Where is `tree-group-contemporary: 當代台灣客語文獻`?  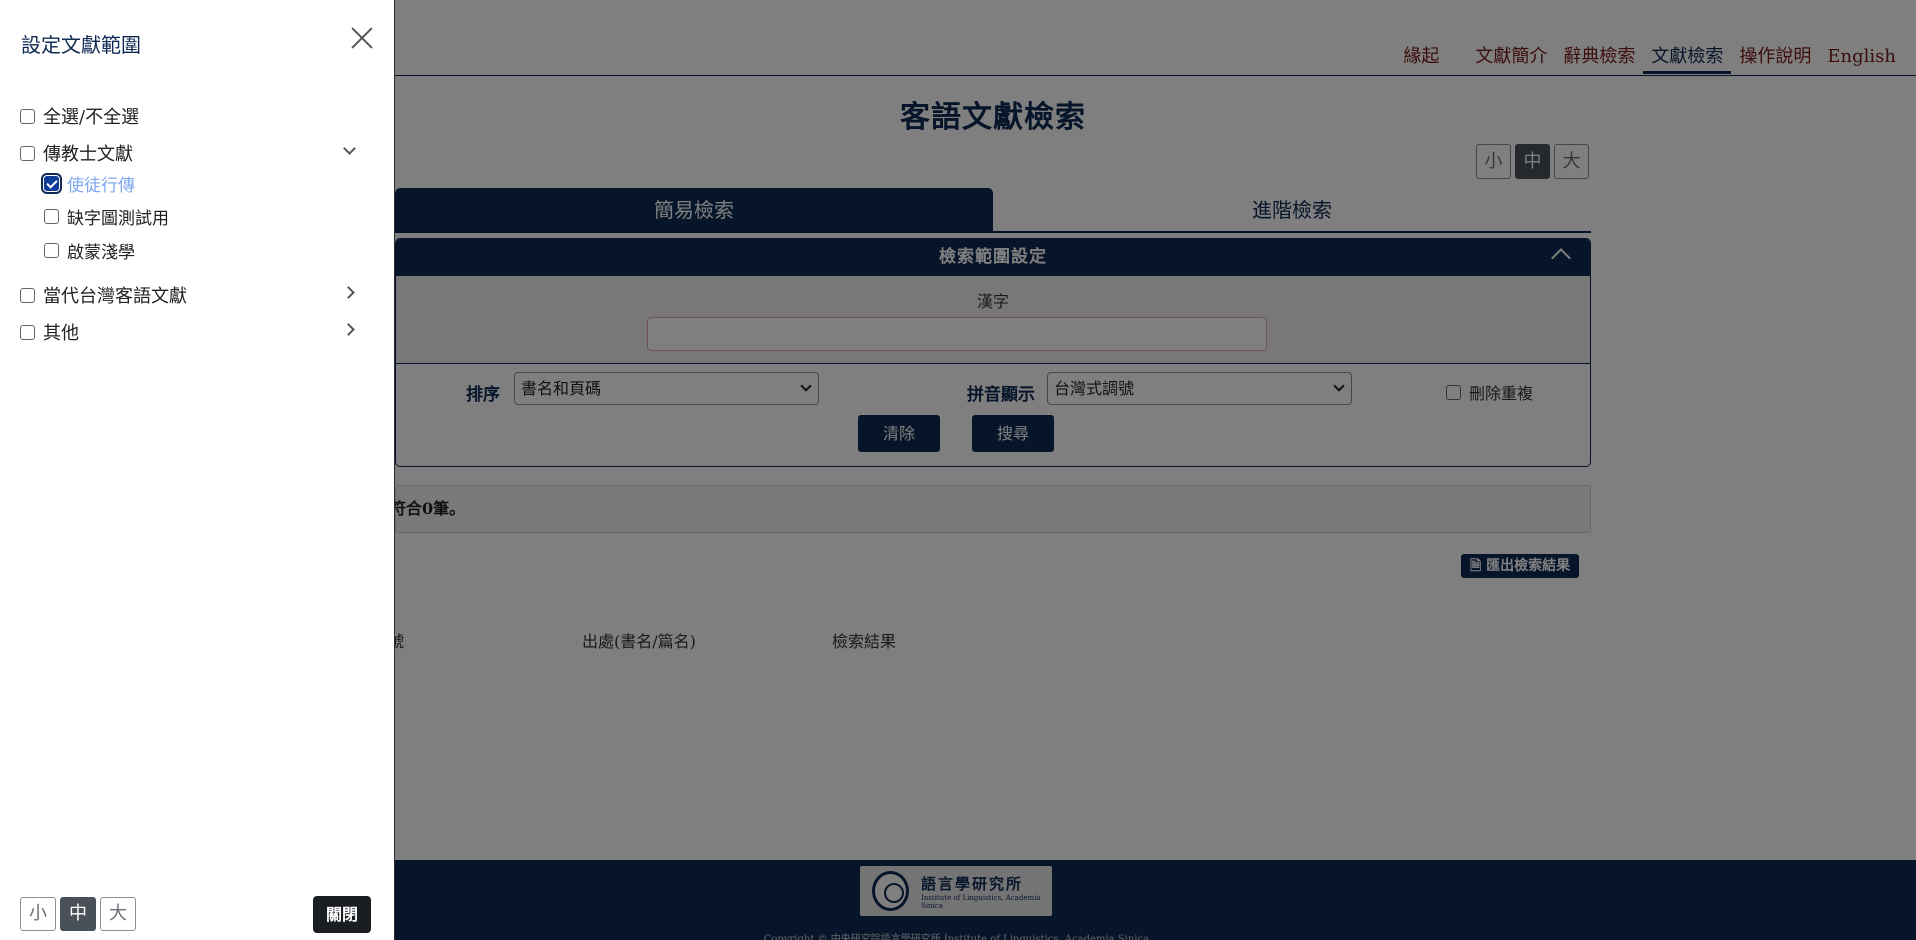 tree-group-contemporary: 當代台灣客語文獻 is located at coordinates (103, 295).